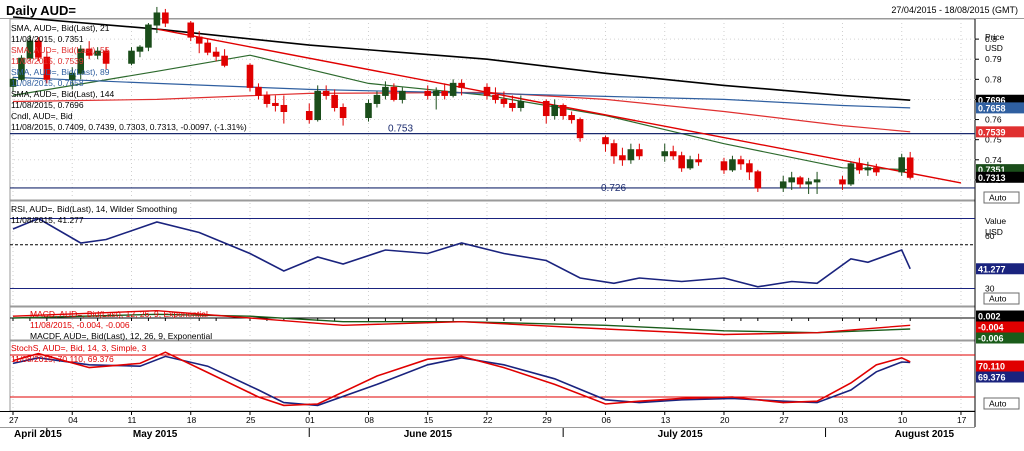 The width and height of the screenshot is (1024, 451). I want to click on price-tick-label: 0.78, so click(993, 79).